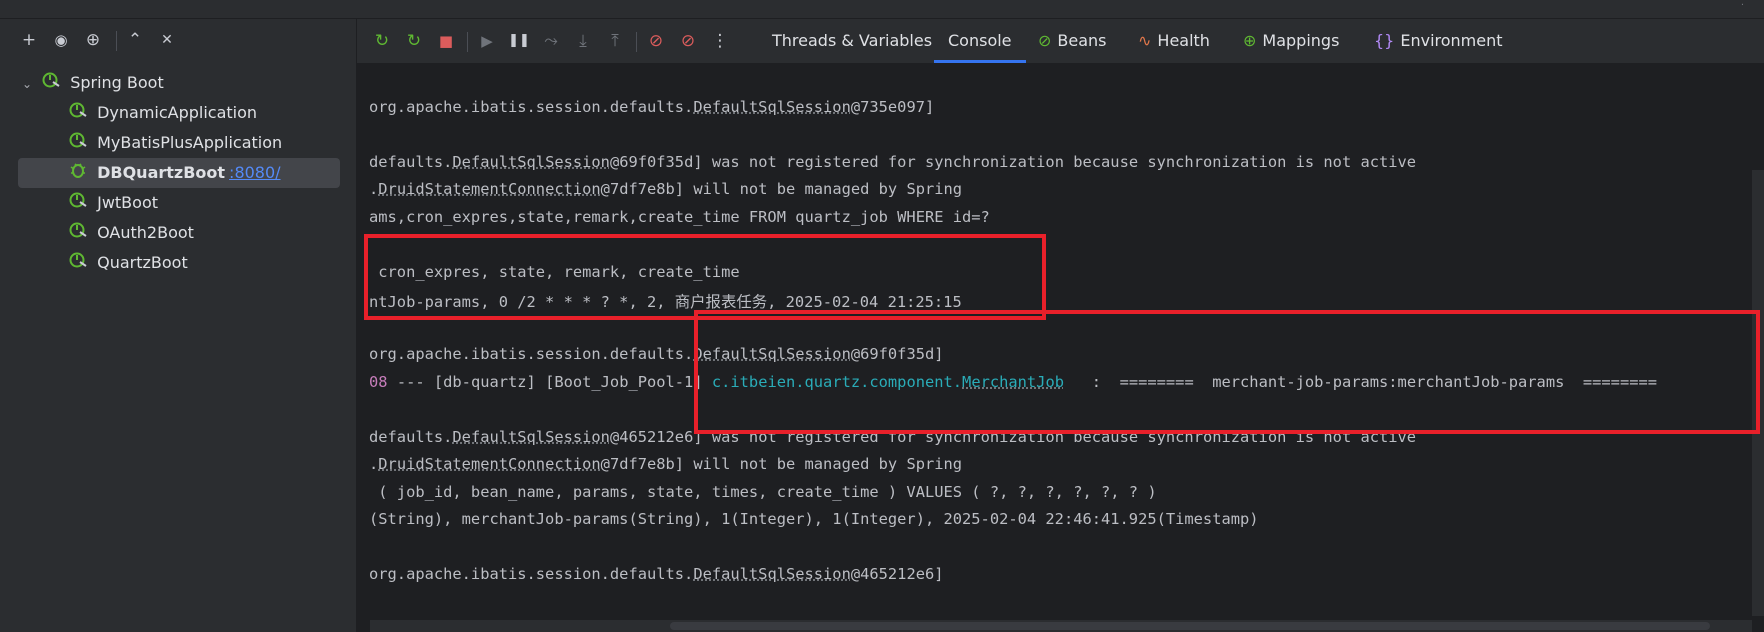  Describe the element at coordinates (117, 82) in the screenshot. I see `tree-root-label: Spring Boot` at that location.